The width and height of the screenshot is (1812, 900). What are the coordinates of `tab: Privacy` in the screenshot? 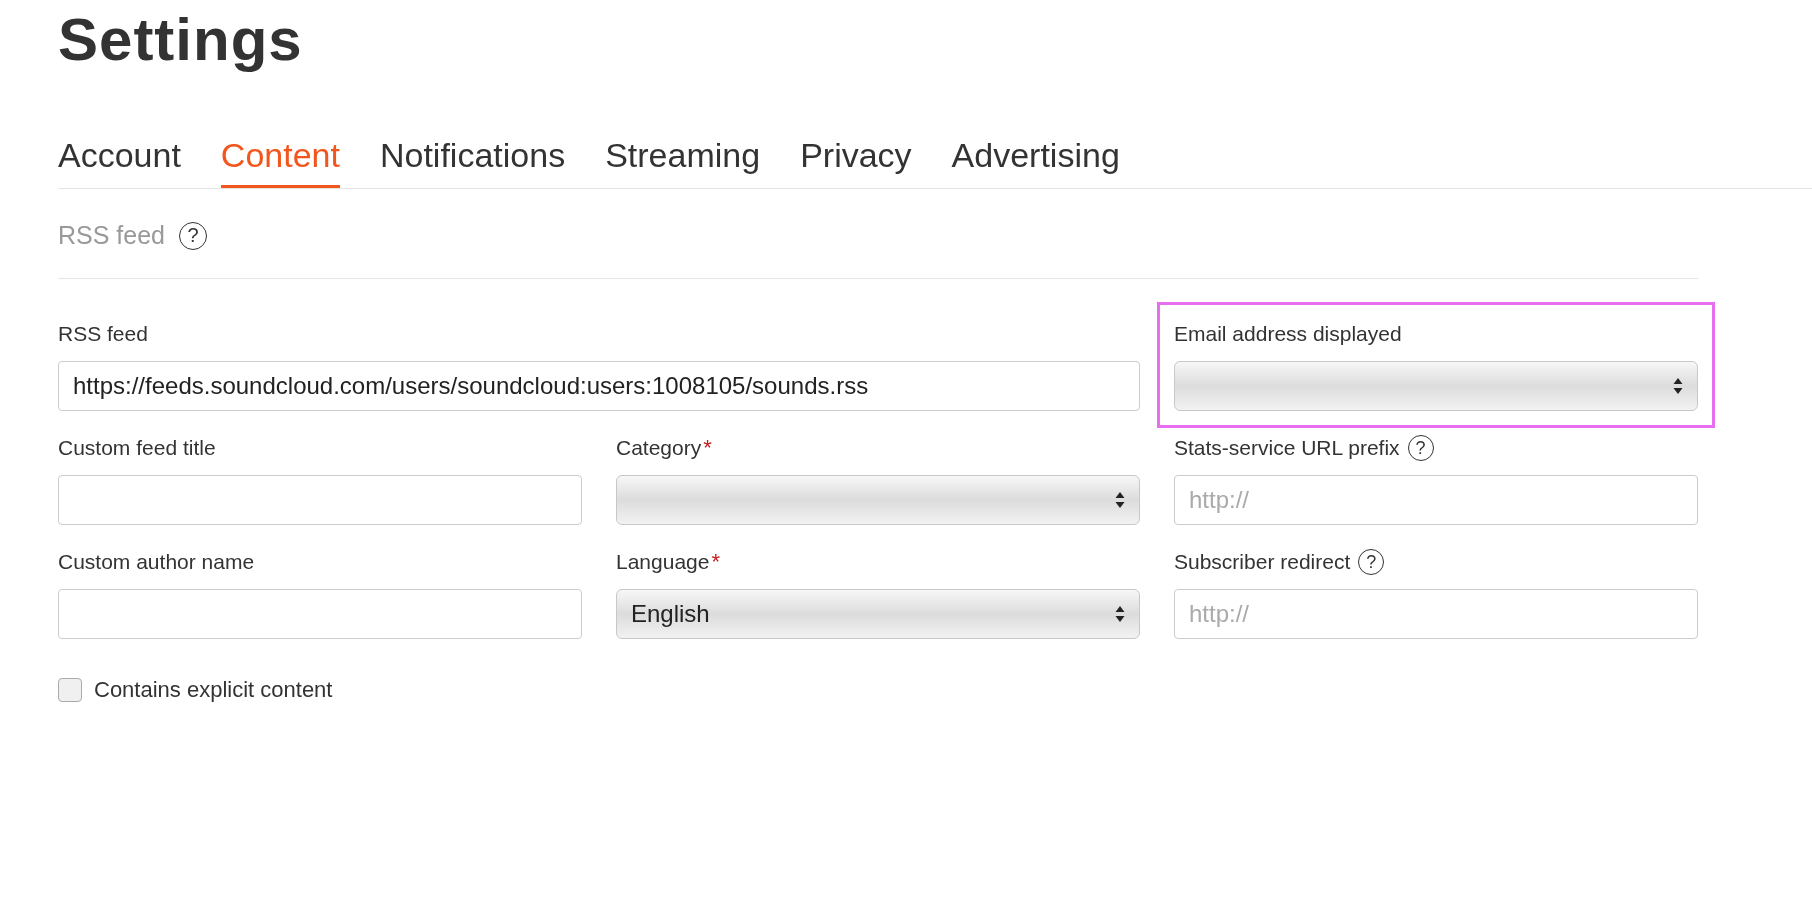 It's located at (856, 162).